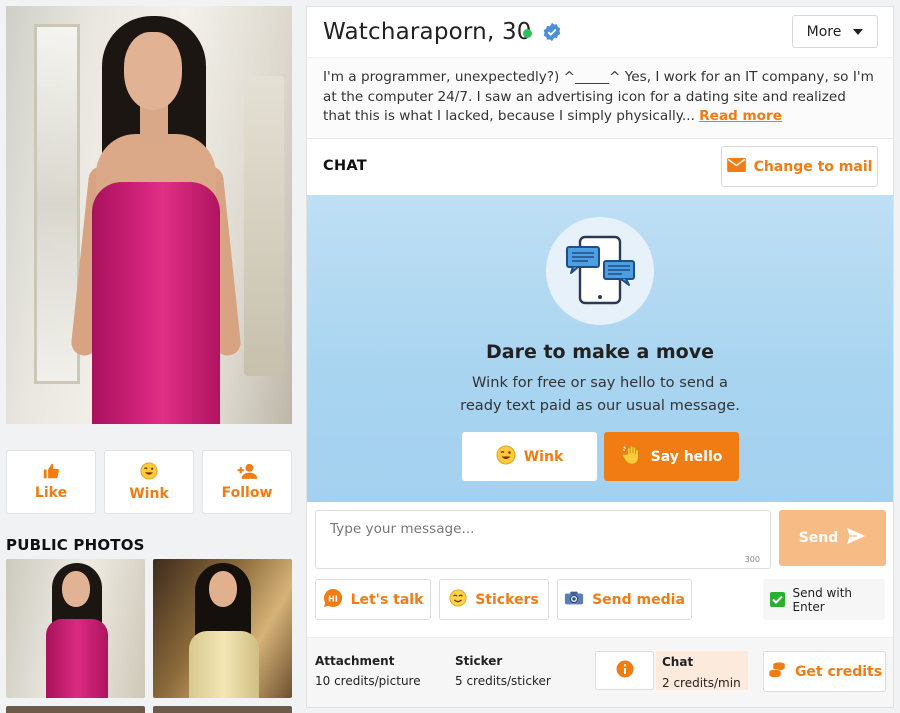  I want to click on hi-speech-bubble-icon: HI, so click(333, 600).